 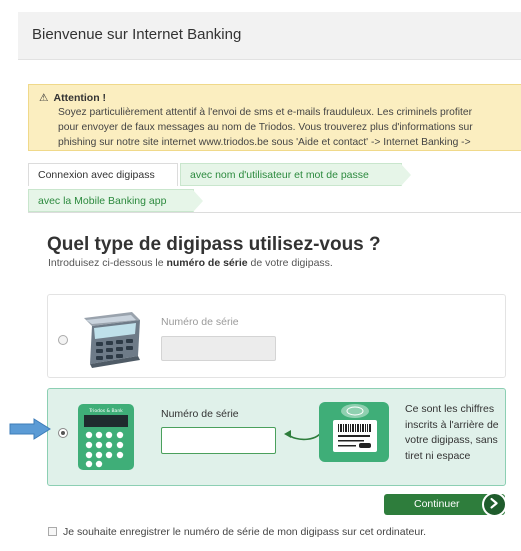 What do you see at coordinates (44, 98) in the screenshot?
I see `warning-icon: ⚠` at bounding box center [44, 98].